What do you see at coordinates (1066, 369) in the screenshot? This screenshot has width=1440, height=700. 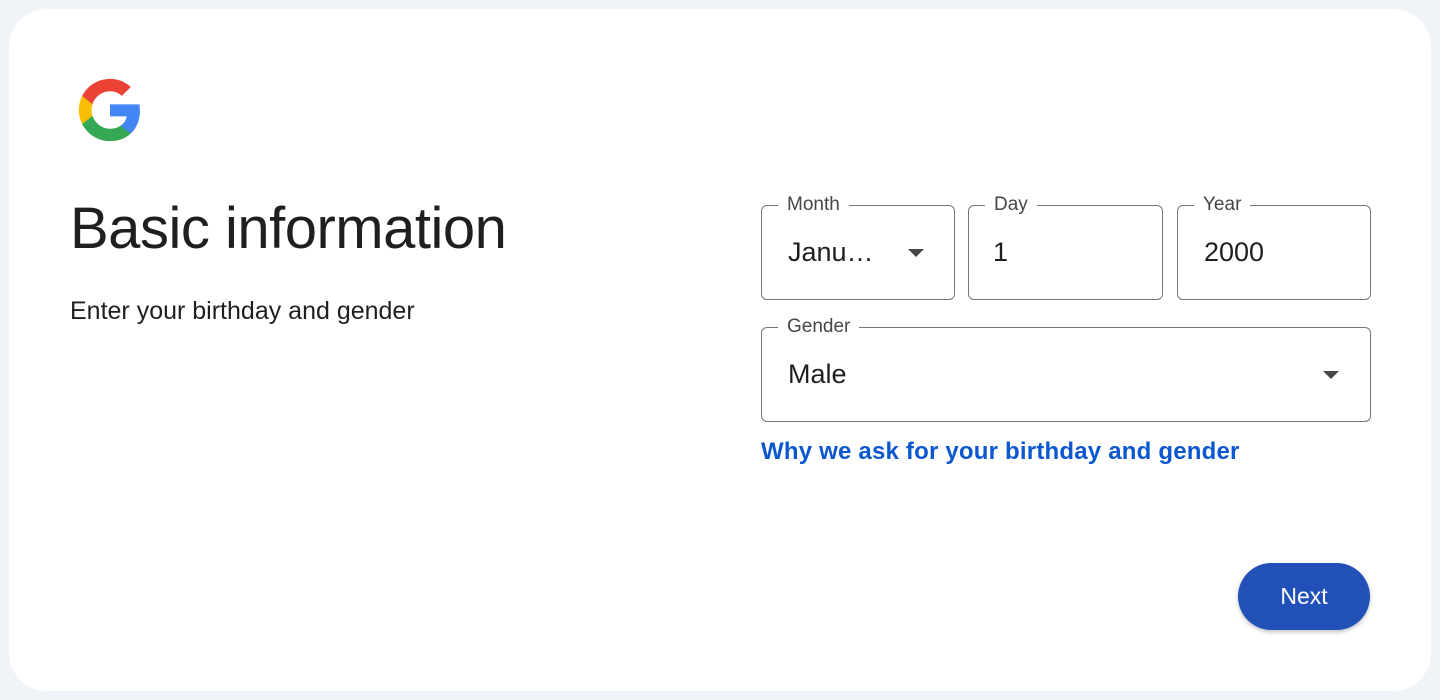 I see `gender-select: Gender Male` at bounding box center [1066, 369].